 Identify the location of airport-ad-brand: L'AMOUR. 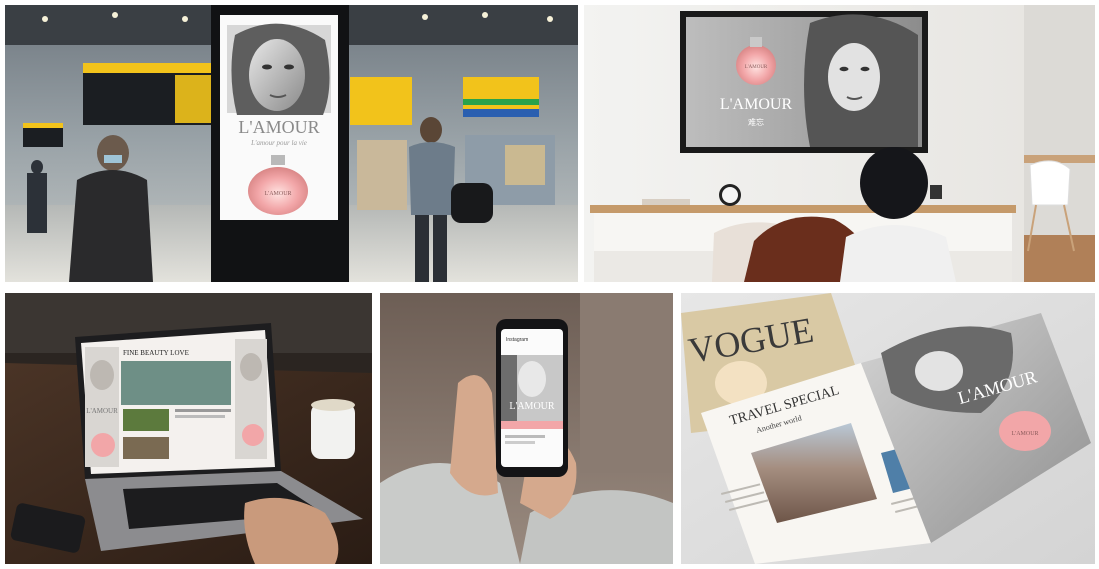
(278, 127).